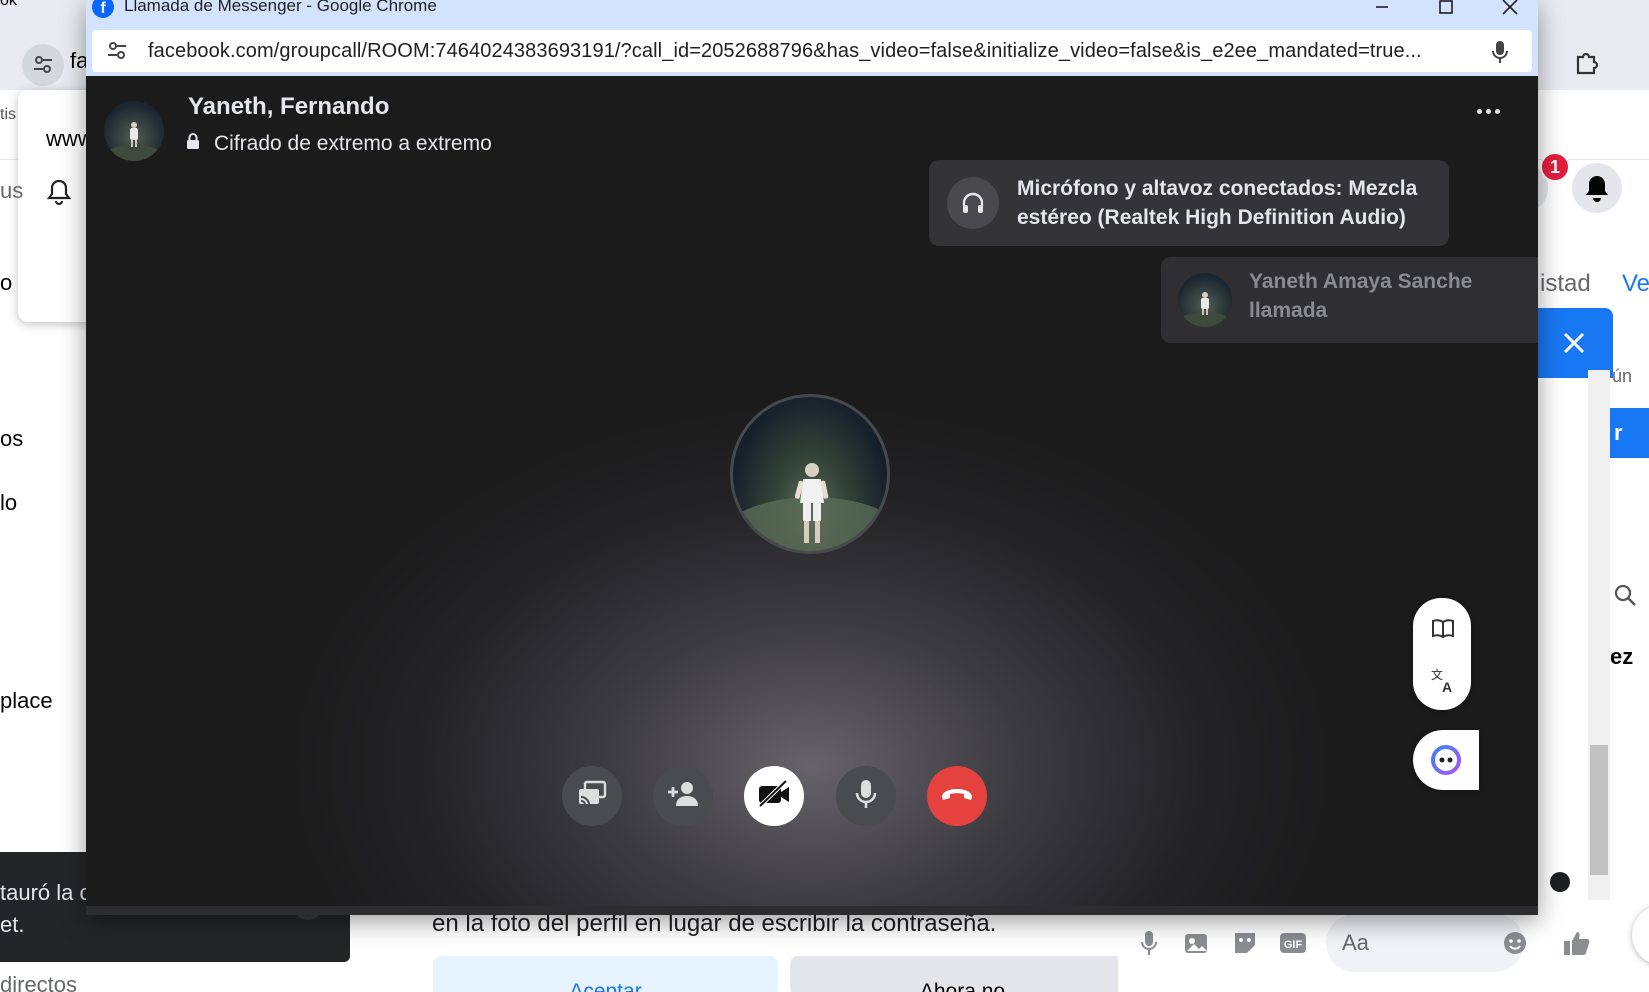 The height and width of the screenshot is (992, 1649). What do you see at coordinates (1288, 310) in the screenshot?
I see `caller-subtitle: llamada` at bounding box center [1288, 310].